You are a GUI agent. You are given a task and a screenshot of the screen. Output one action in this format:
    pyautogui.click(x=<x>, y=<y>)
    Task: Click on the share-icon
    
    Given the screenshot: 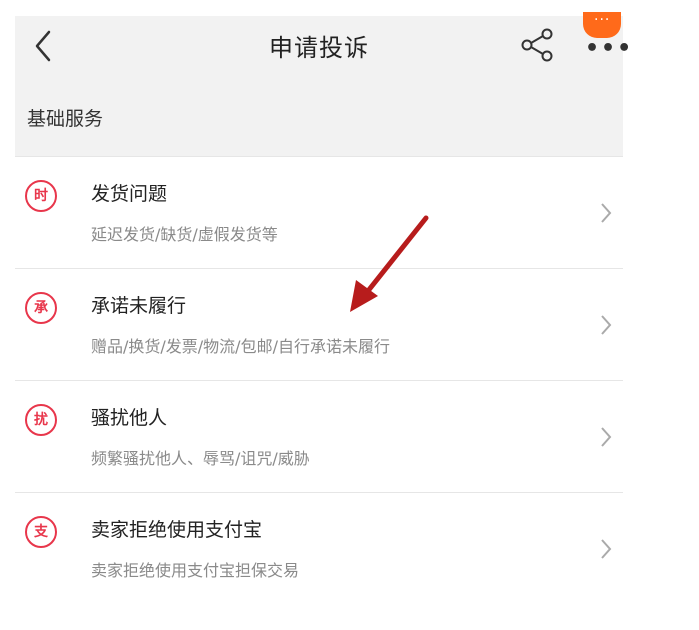 What is the action you would take?
    pyautogui.click(x=537, y=45)
    